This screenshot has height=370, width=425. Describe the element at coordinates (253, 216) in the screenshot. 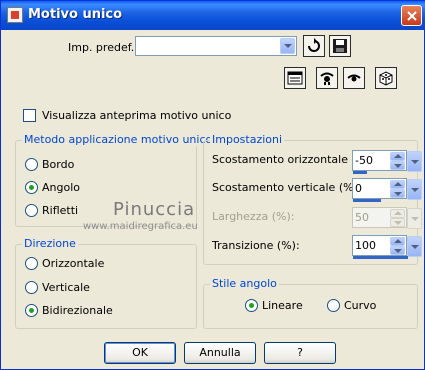

I see `width-label: Larghezza (%):` at that location.